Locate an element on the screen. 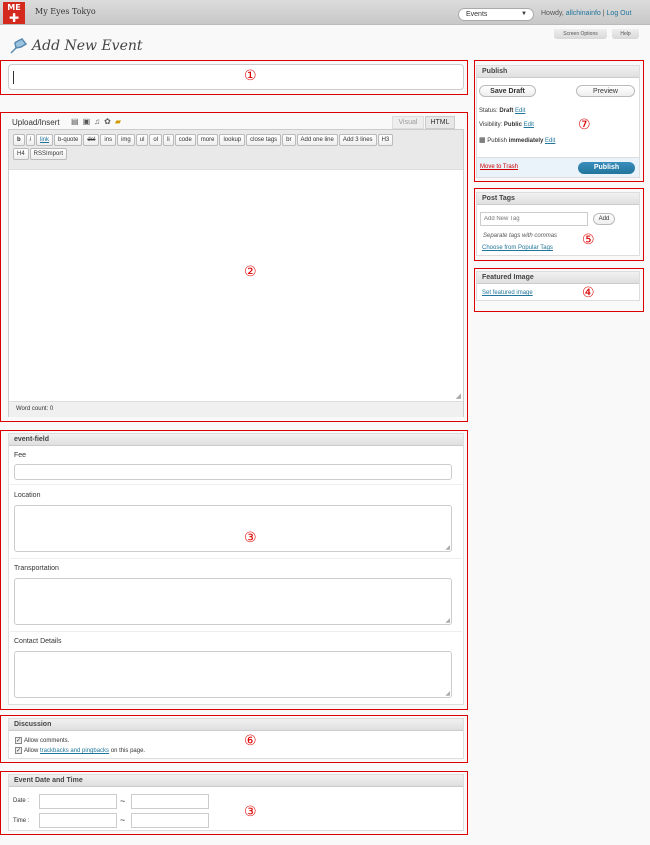  add-tag-button: Add is located at coordinates (604, 219).